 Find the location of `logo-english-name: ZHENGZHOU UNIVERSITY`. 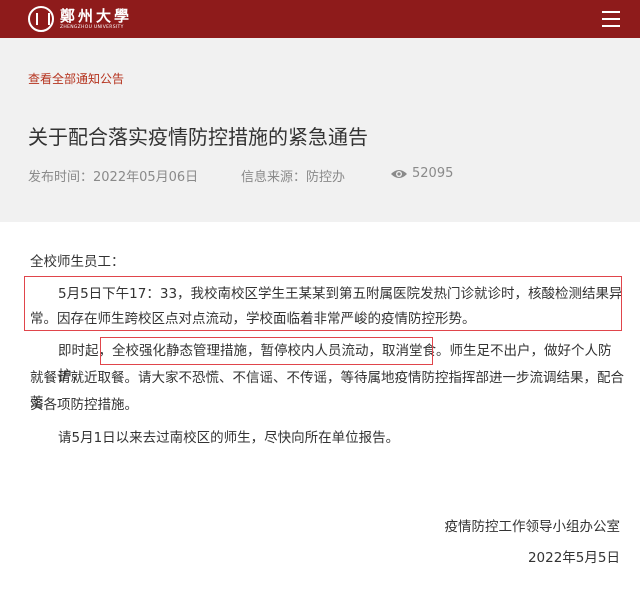

logo-english-name: ZHENGZHOU UNIVERSITY is located at coordinates (92, 27).